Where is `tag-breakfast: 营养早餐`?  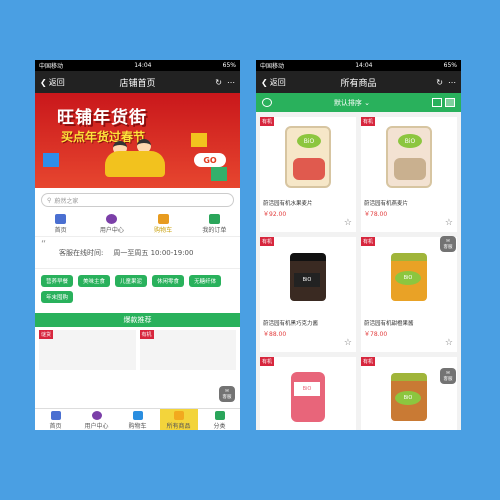 tag-breakfast: 营养早餐 is located at coordinates (57, 281).